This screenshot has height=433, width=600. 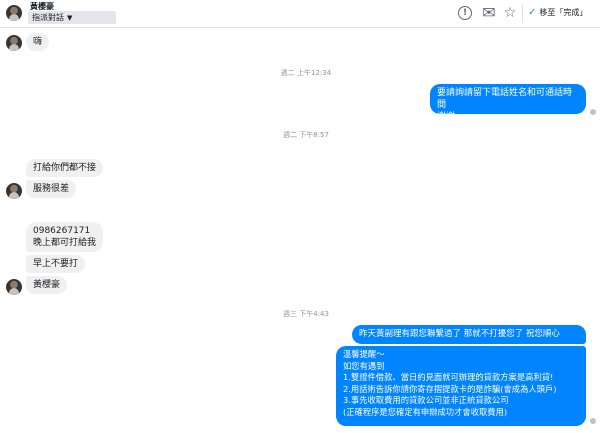 I want to click on message-bubble-incoming: 黃櫻豪, so click(x=47, y=285).